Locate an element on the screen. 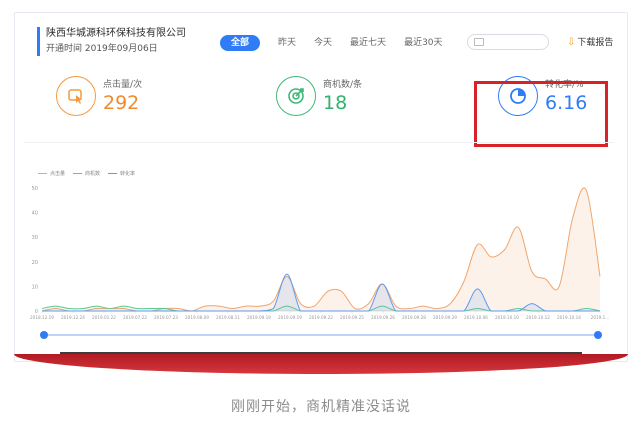 This screenshot has height=433, width=642. date-picker-input is located at coordinates (508, 42).